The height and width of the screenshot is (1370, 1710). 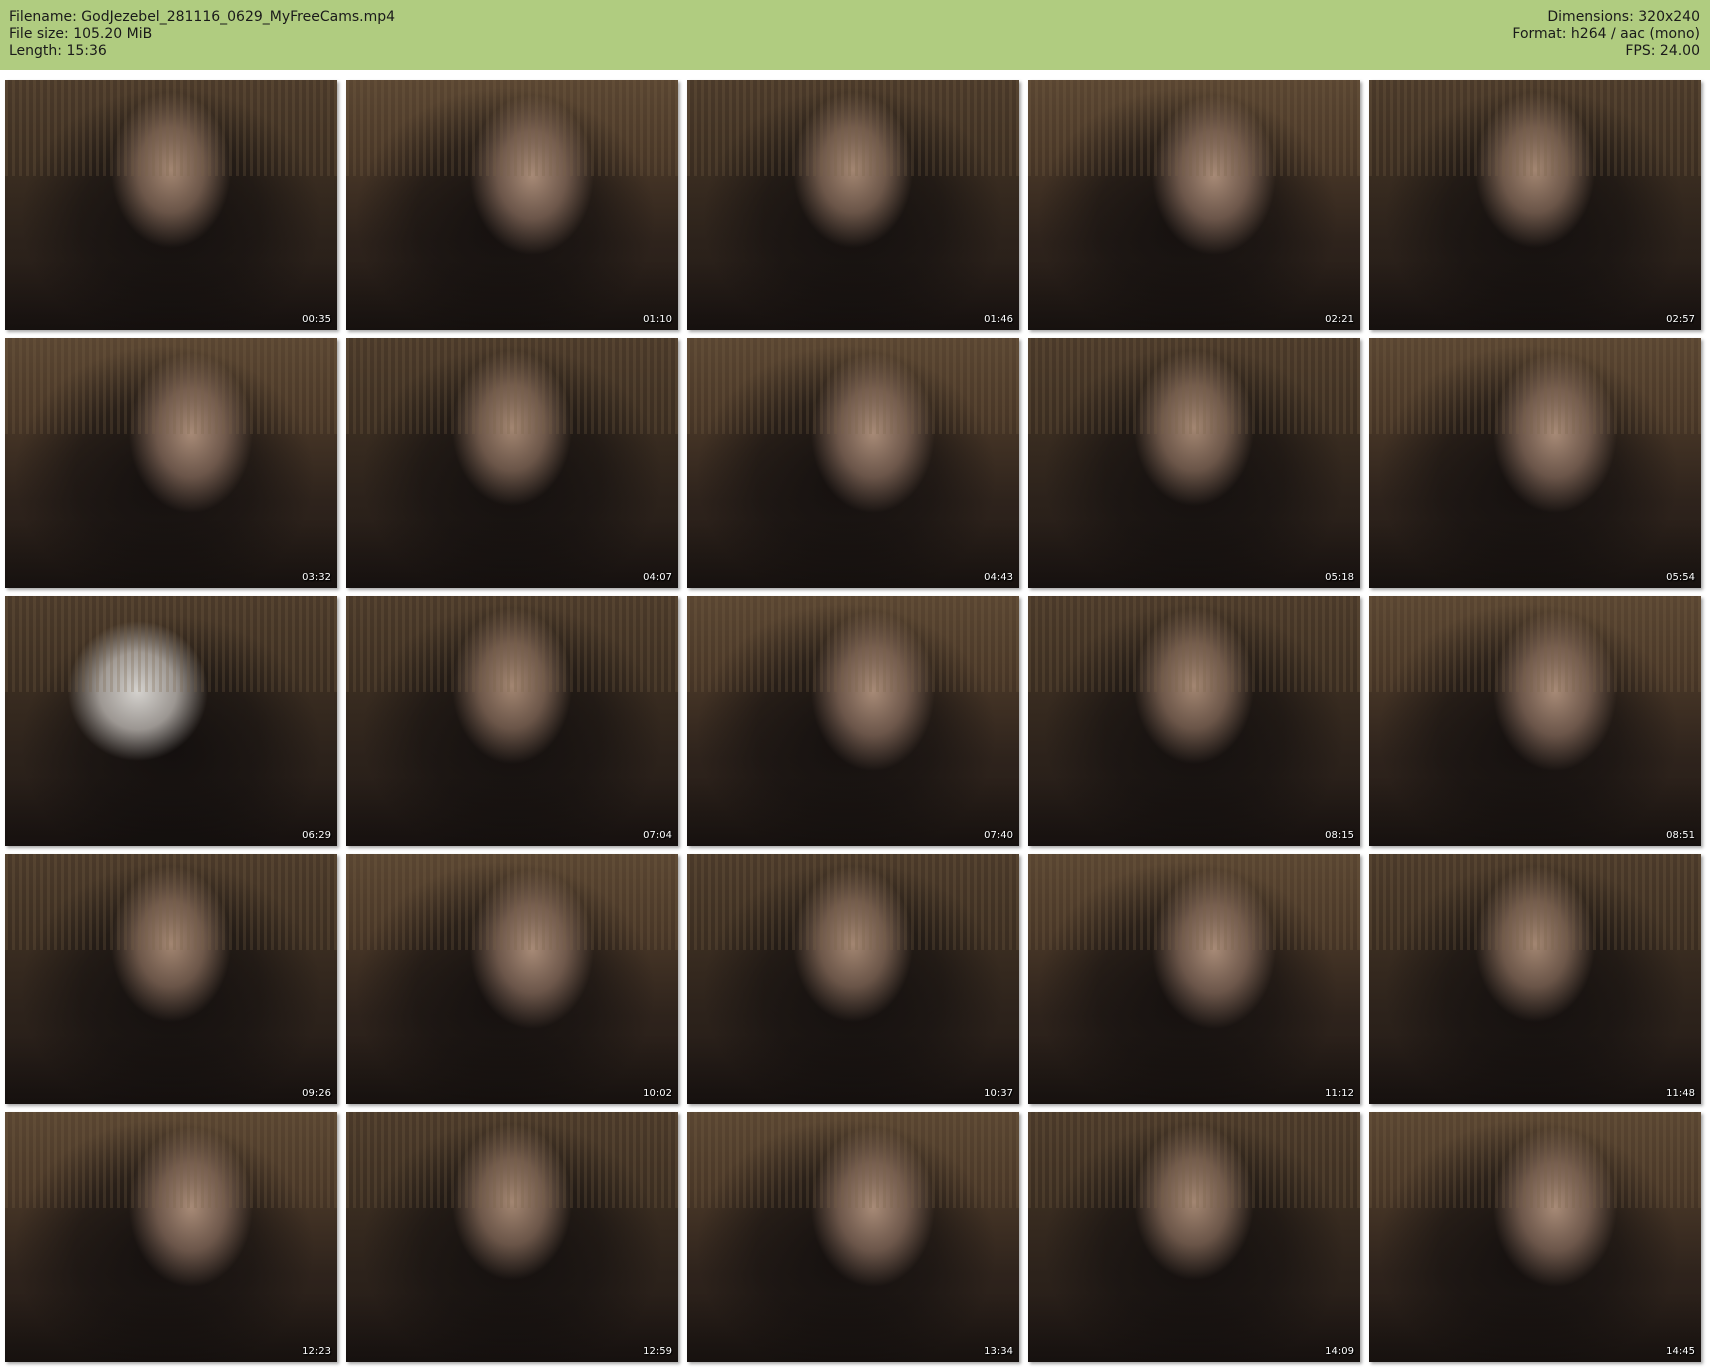 I want to click on thumbnail: 10:37, so click(x=853, y=979).